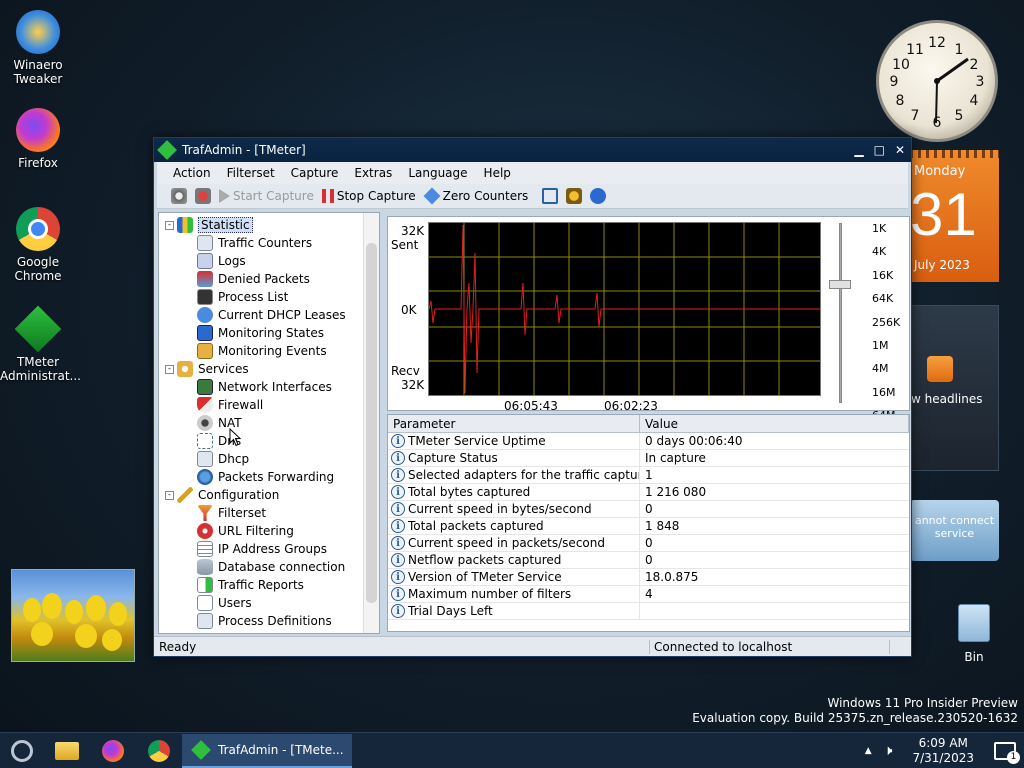  I want to click on scale-slider-track, so click(840, 313).